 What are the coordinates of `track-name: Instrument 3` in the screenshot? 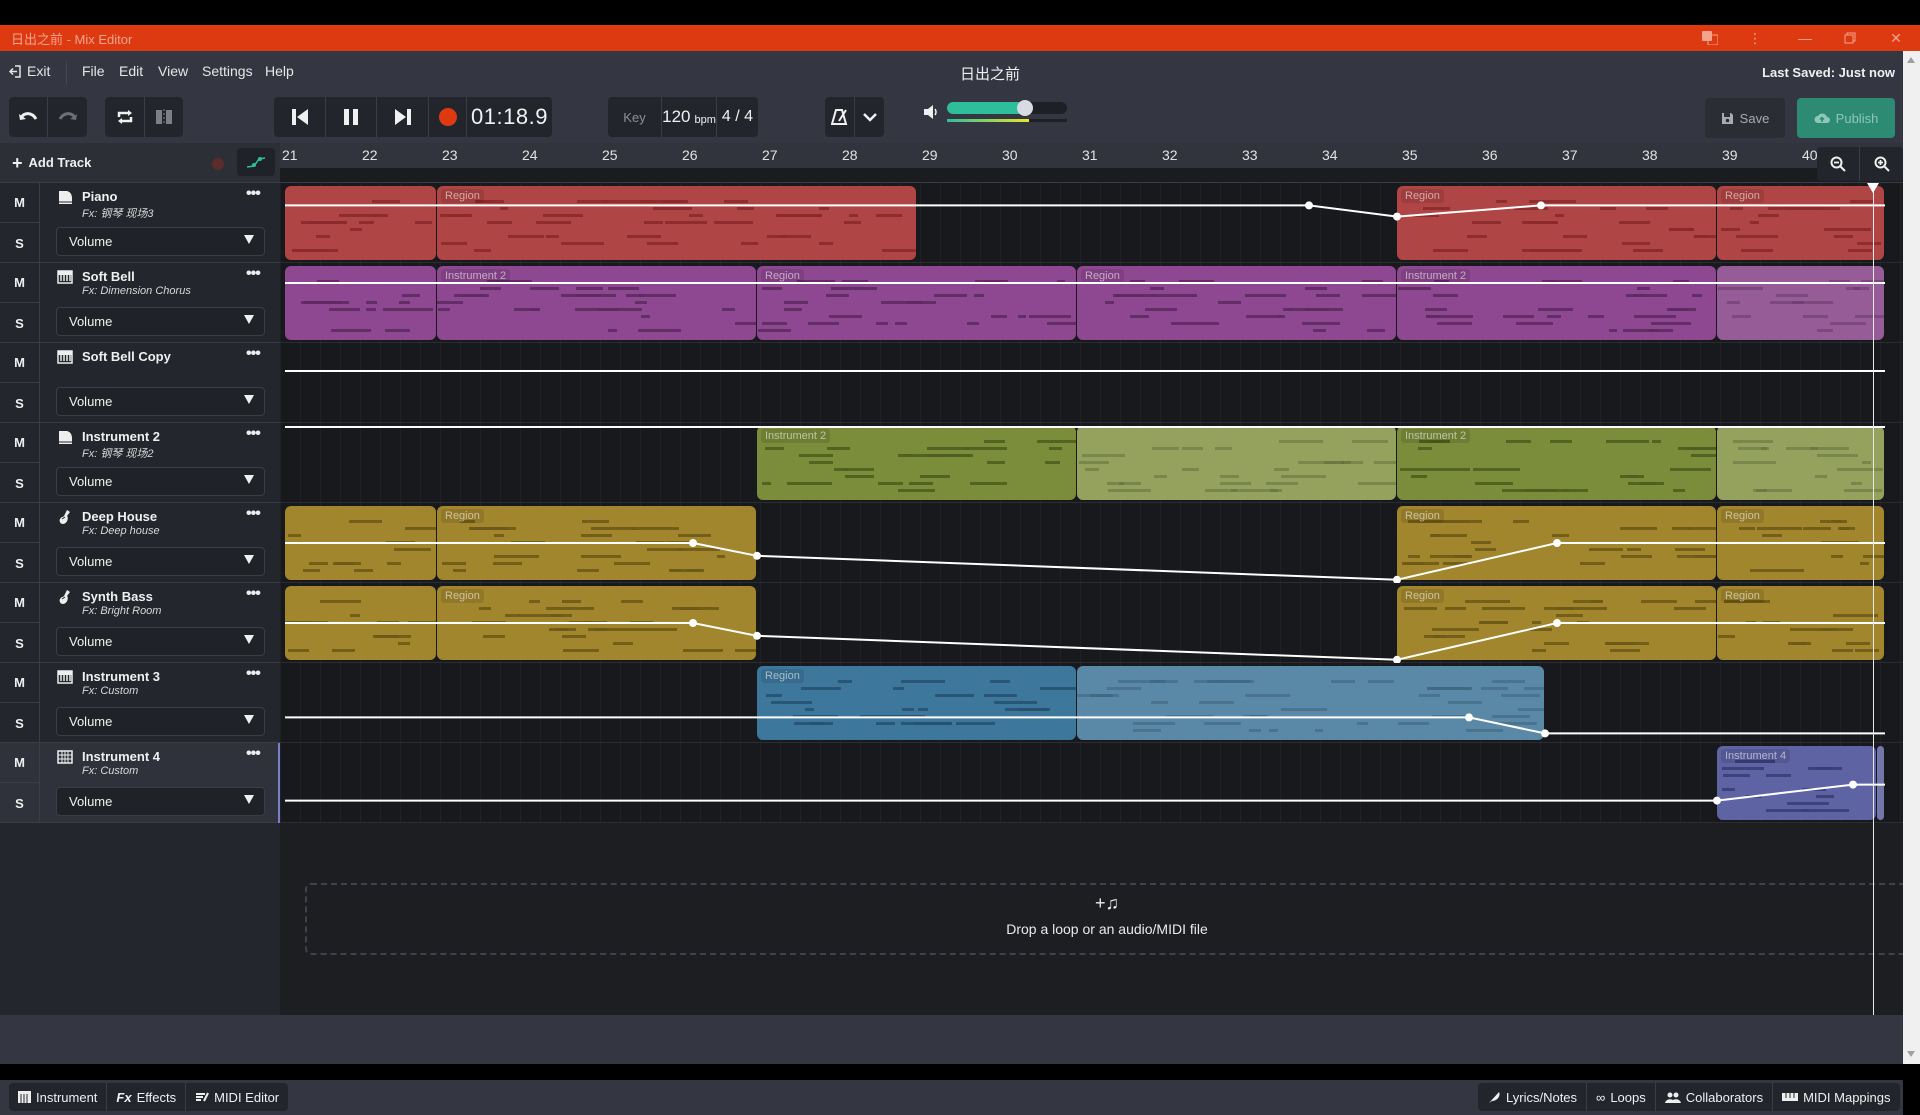 It's located at (121, 676).